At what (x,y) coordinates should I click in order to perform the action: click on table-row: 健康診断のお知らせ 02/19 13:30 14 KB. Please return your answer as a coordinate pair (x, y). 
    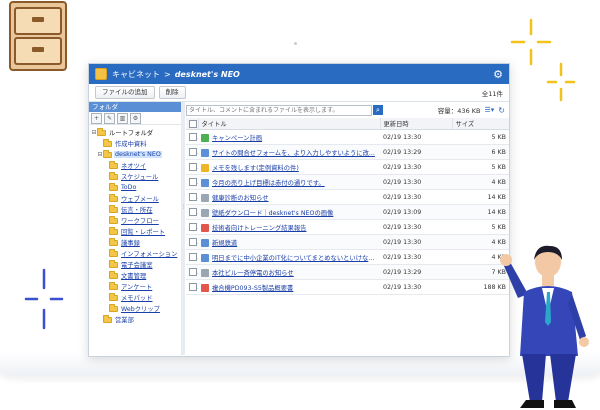
    Looking at the image, I should click on (347, 197).